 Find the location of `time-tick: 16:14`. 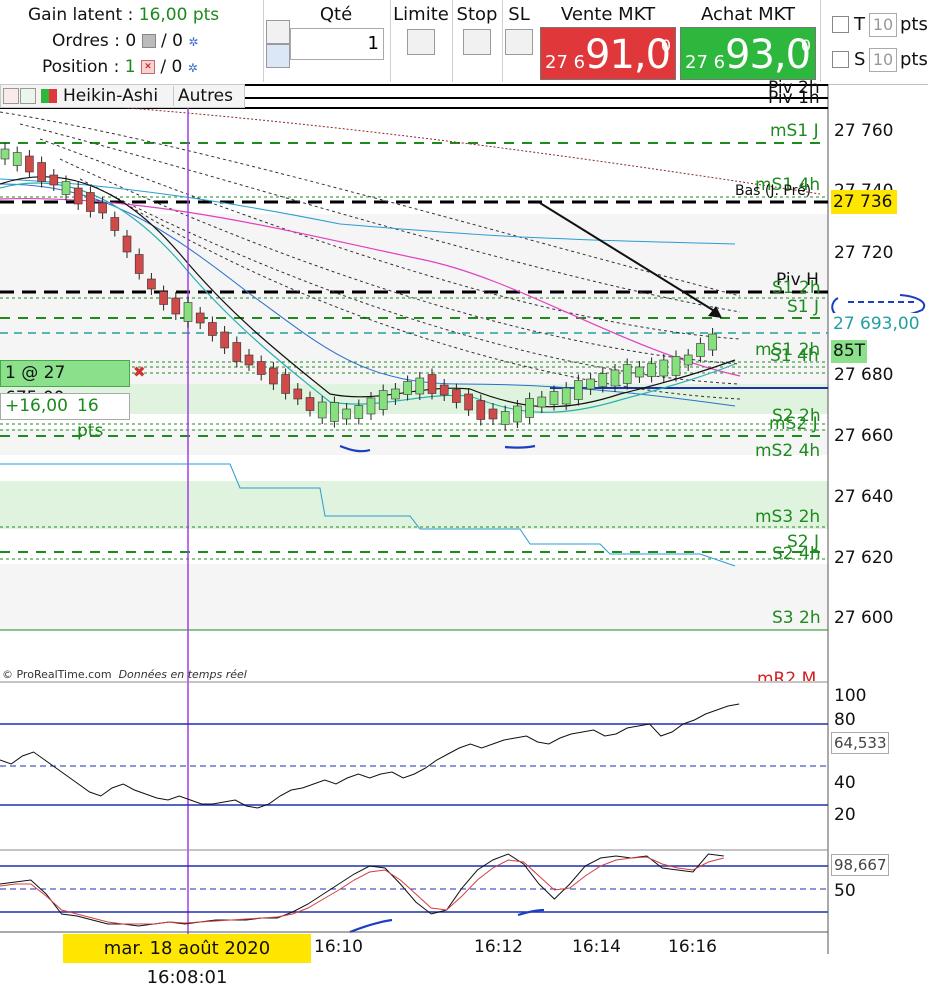

time-tick: 16:14 is located at coordinates (596, 947).